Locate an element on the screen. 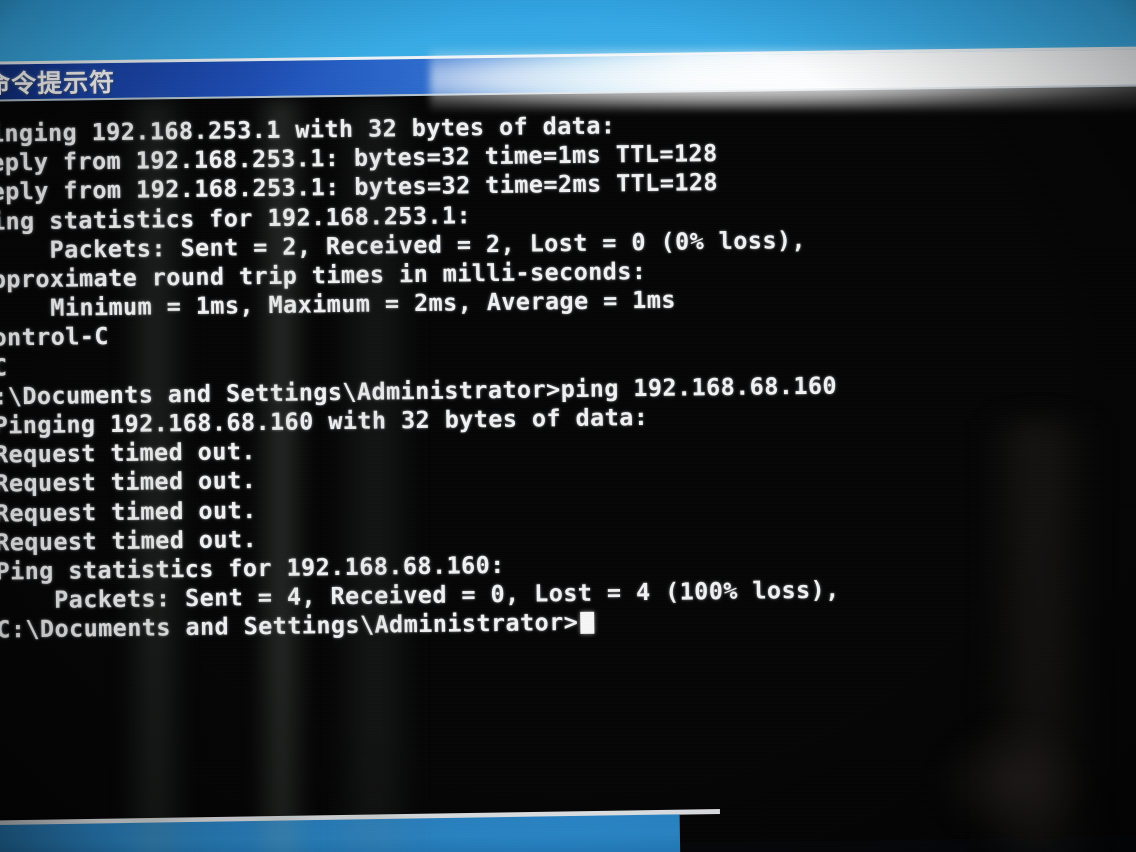  window-title: 命令提示符 is located at coordinates (58, 83).